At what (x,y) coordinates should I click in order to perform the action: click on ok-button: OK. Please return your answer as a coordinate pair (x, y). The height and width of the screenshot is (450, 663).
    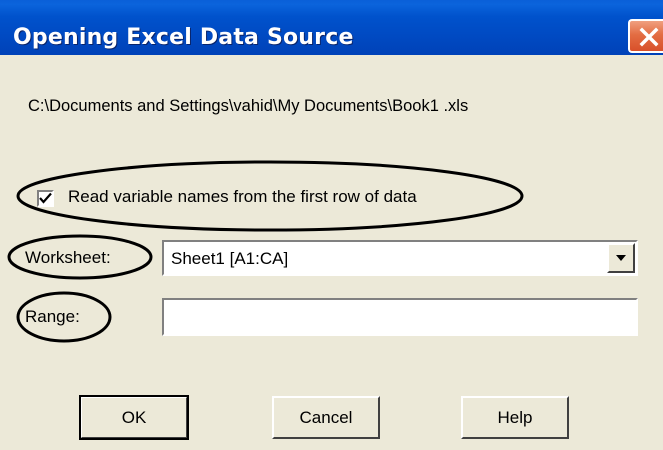
    Looking at the image, I should click on (134, 417).